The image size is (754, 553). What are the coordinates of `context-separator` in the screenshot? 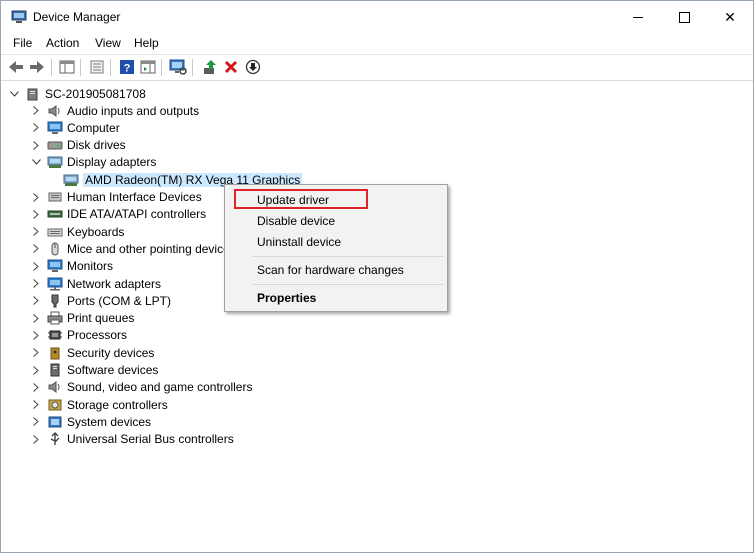 It's located at (348, 284).